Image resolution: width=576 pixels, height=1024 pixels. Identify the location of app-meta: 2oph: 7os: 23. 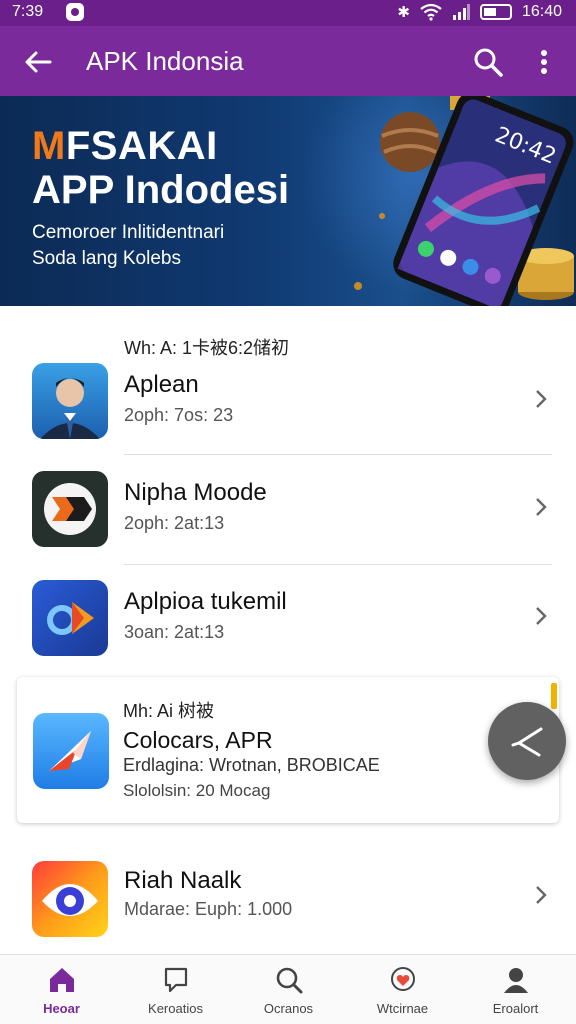
(179, 415).